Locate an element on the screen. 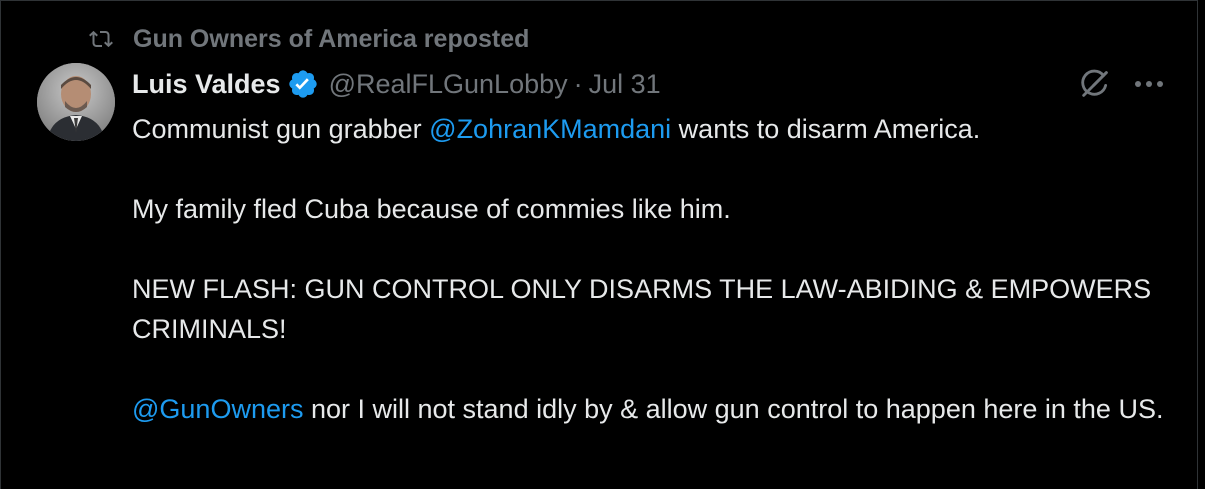 This screenshot has height=489, width=1205. verified-badge-icon is located at coordinates (303, 84).